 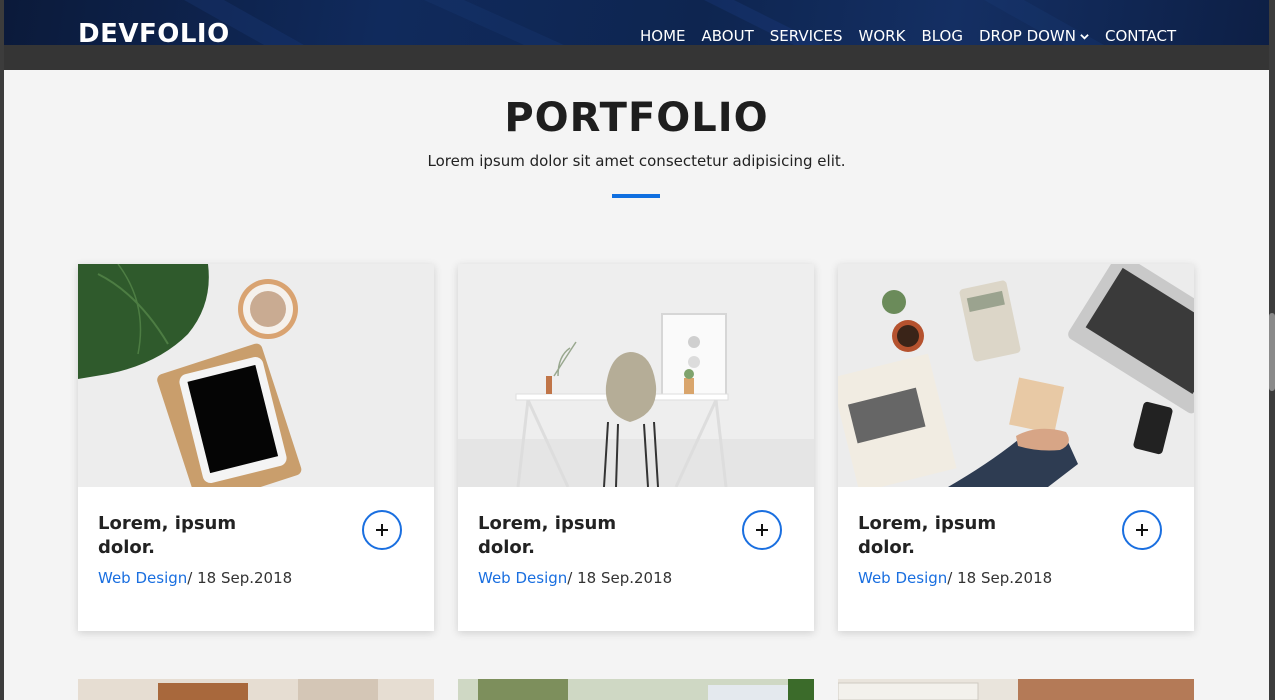 I want to click on nav-blog: BLOG, so click(x=942, y=36).